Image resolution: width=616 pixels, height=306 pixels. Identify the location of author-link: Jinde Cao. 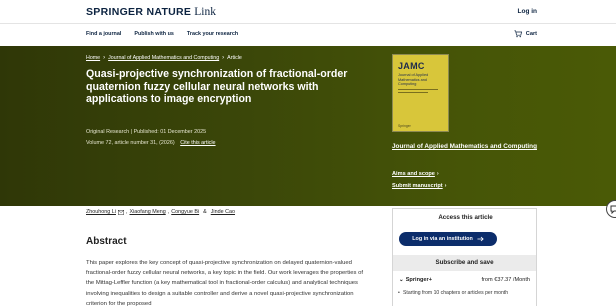
(223, 212).